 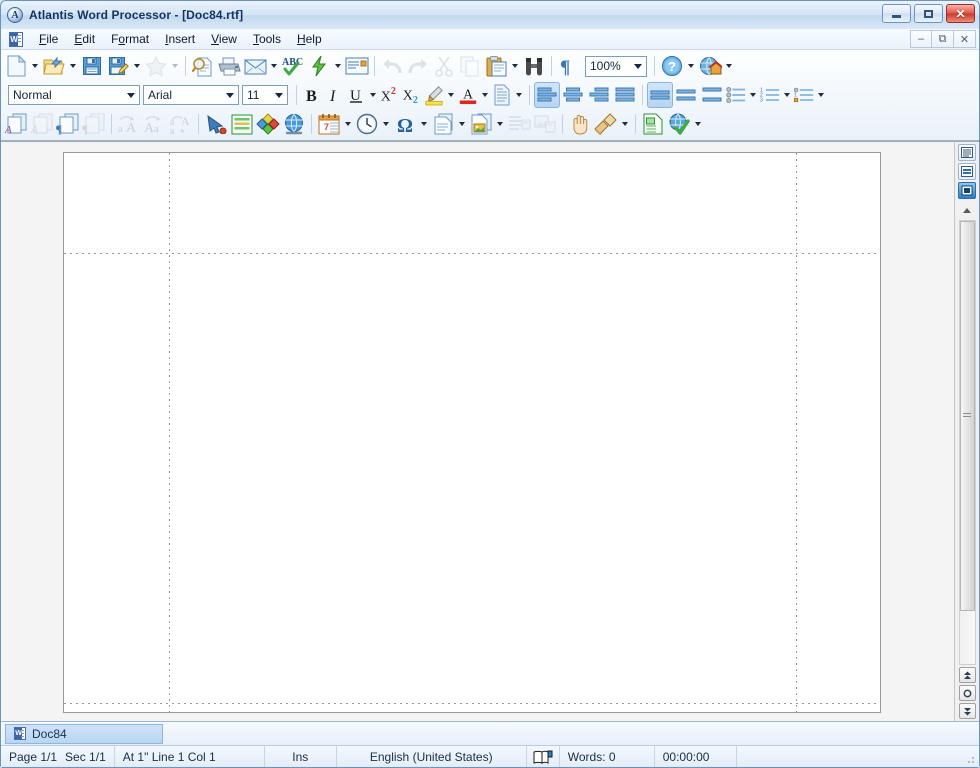 What do you see at coordinates (367, 124) in the screenshot?
I see `insert-time-button` at bounding box center [367, 124].